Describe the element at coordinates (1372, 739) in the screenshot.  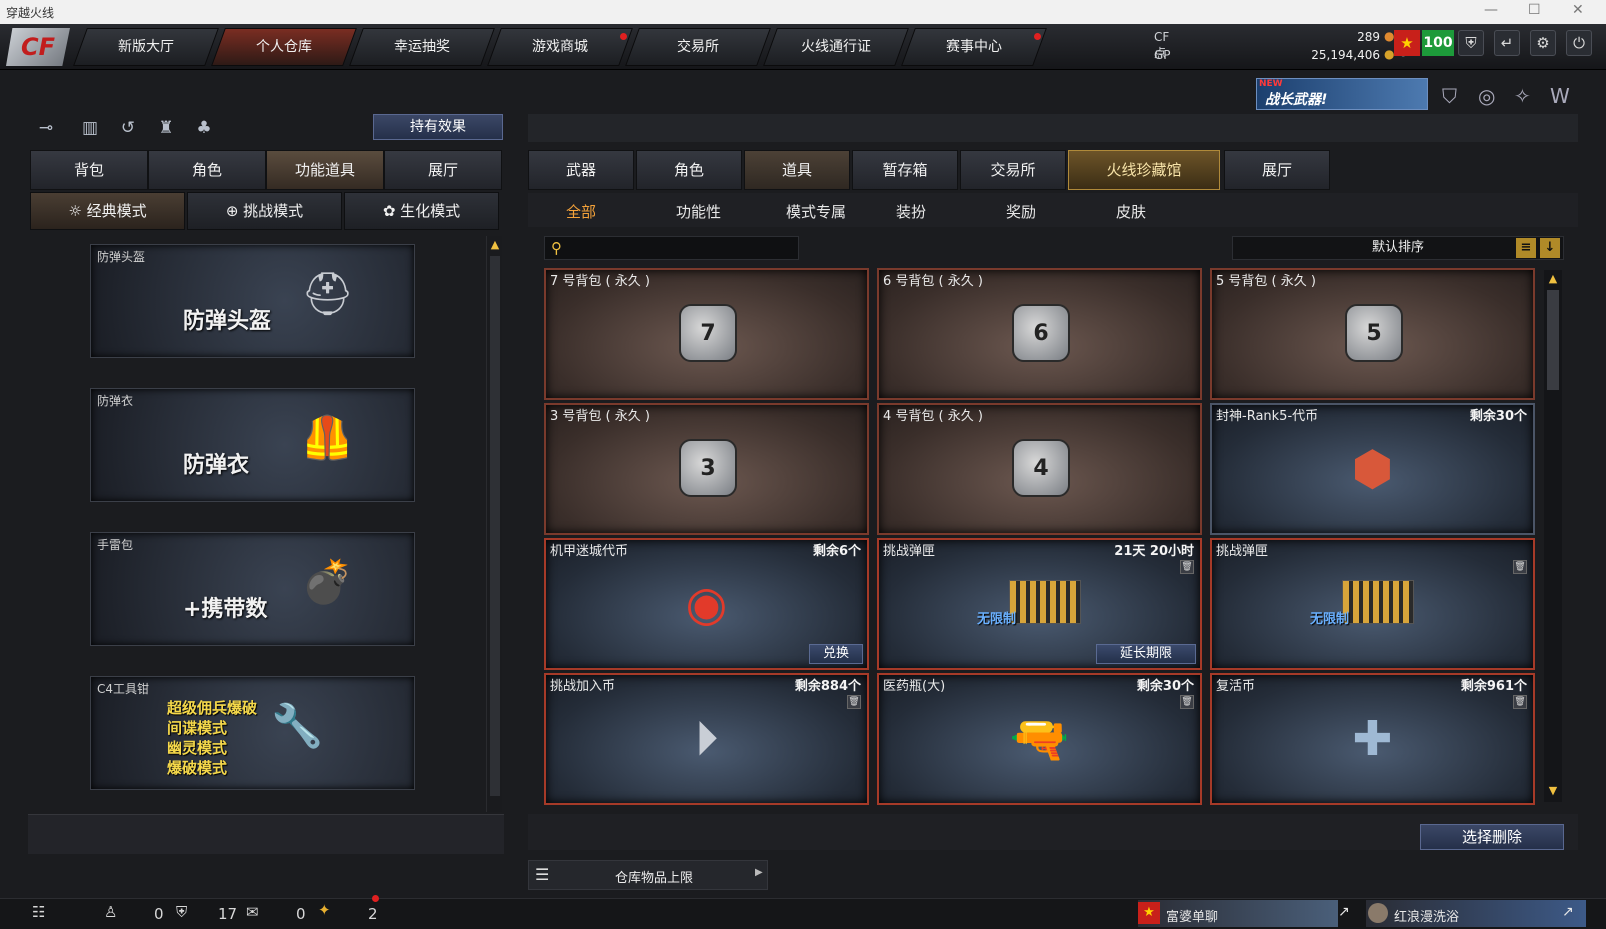
I see `item-card-11: 复活币 剩余961个 🗑 ✚` at that location.